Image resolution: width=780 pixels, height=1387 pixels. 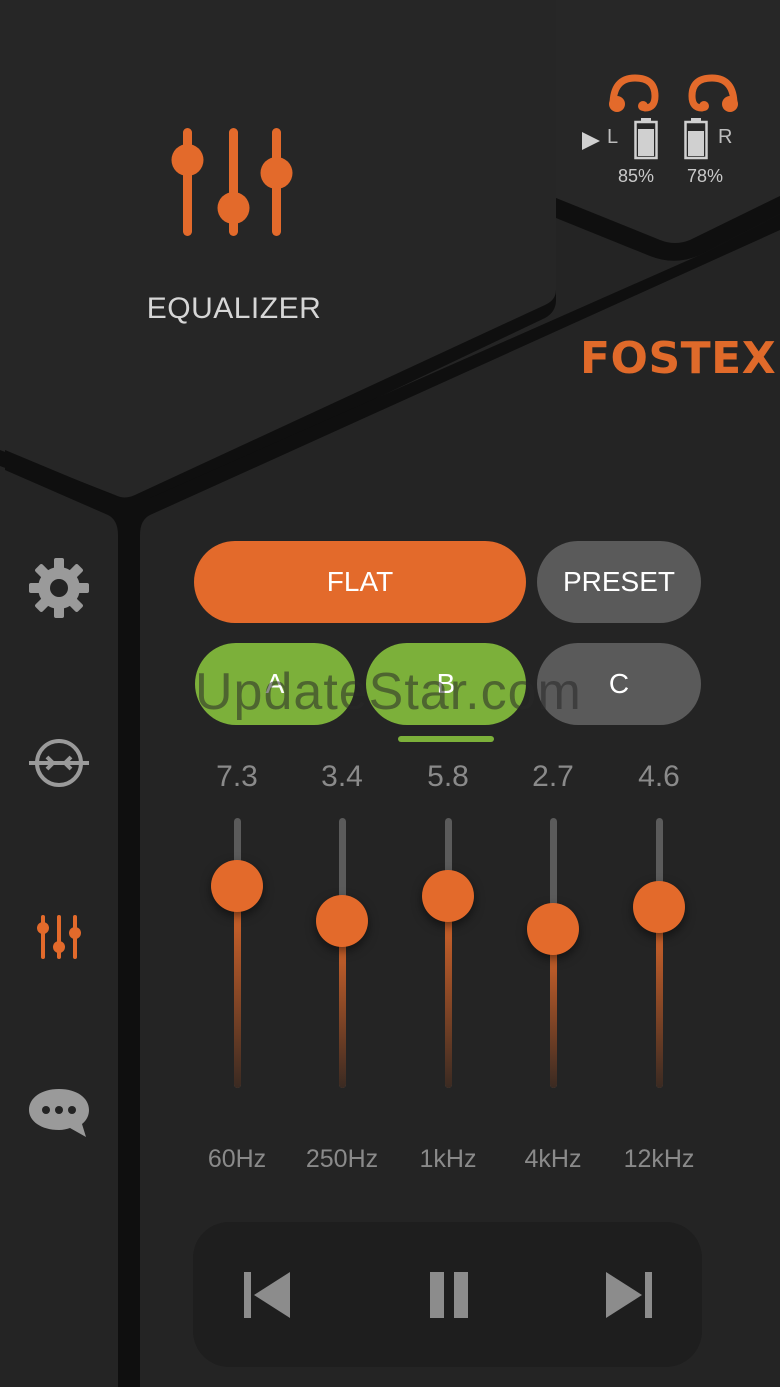 I want to click on earbud-right-icon, so click(x=712, y=95).